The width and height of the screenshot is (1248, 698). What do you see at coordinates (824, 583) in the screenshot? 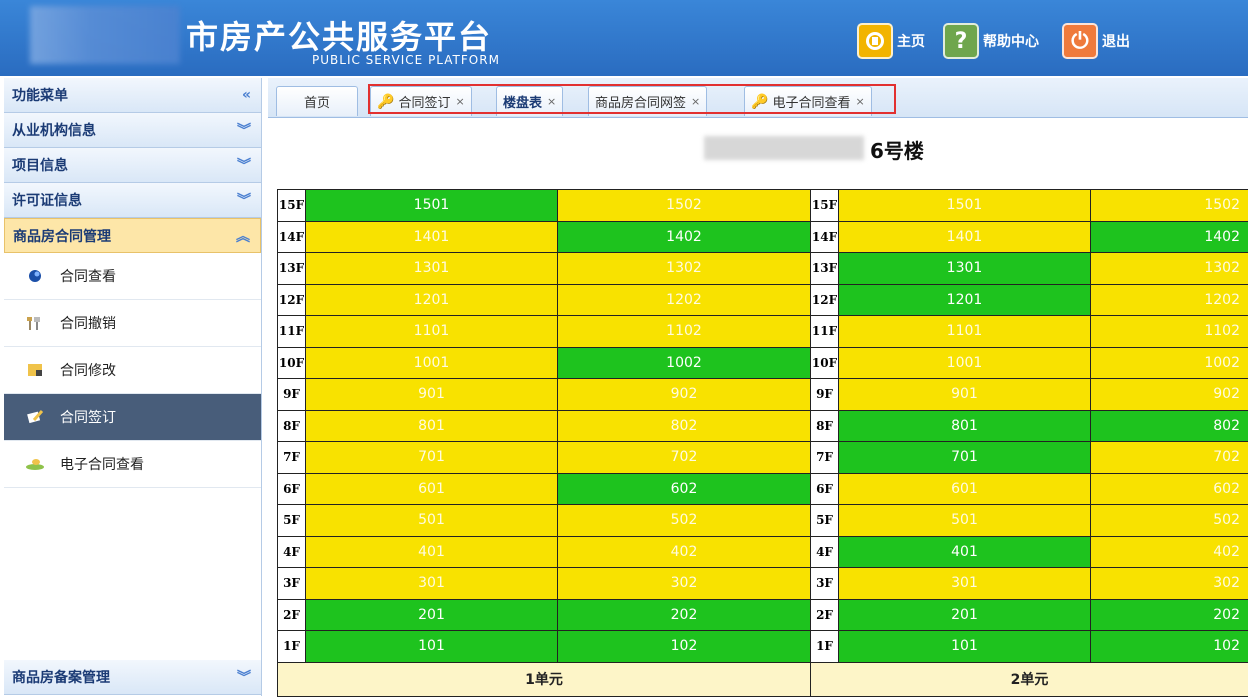
I see `floor-label: 3F` at bounding box center [824, 583].